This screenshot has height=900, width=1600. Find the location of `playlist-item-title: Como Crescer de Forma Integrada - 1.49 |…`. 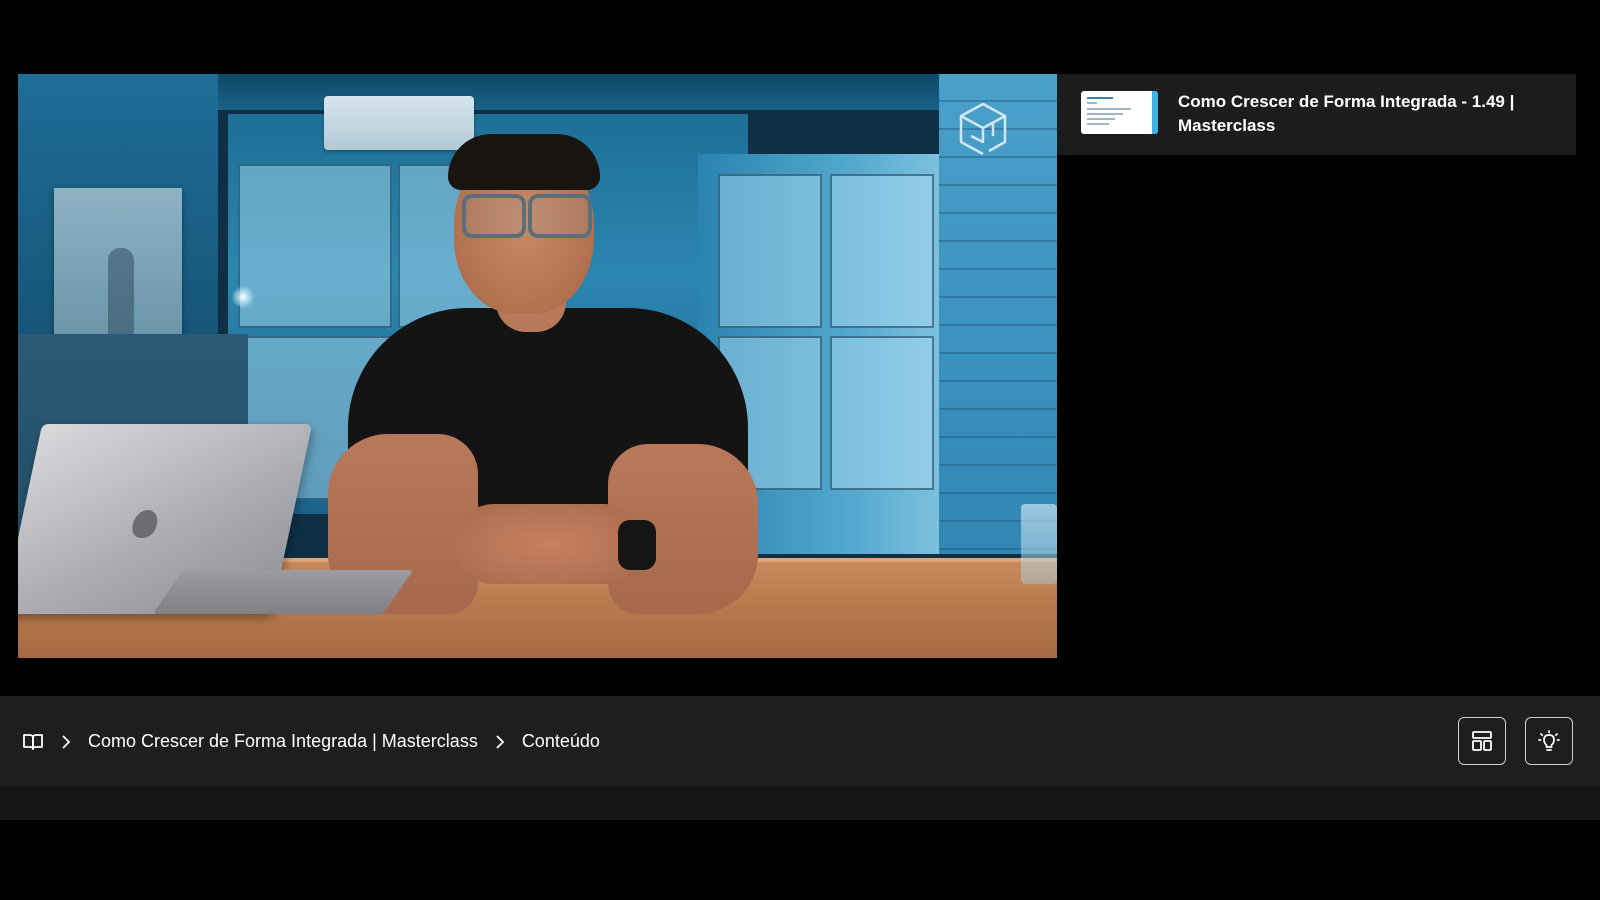

playlist-item-title: Como Crescer de Forma Integrada - 1.49 |… is located at coordinates (1346, 113).